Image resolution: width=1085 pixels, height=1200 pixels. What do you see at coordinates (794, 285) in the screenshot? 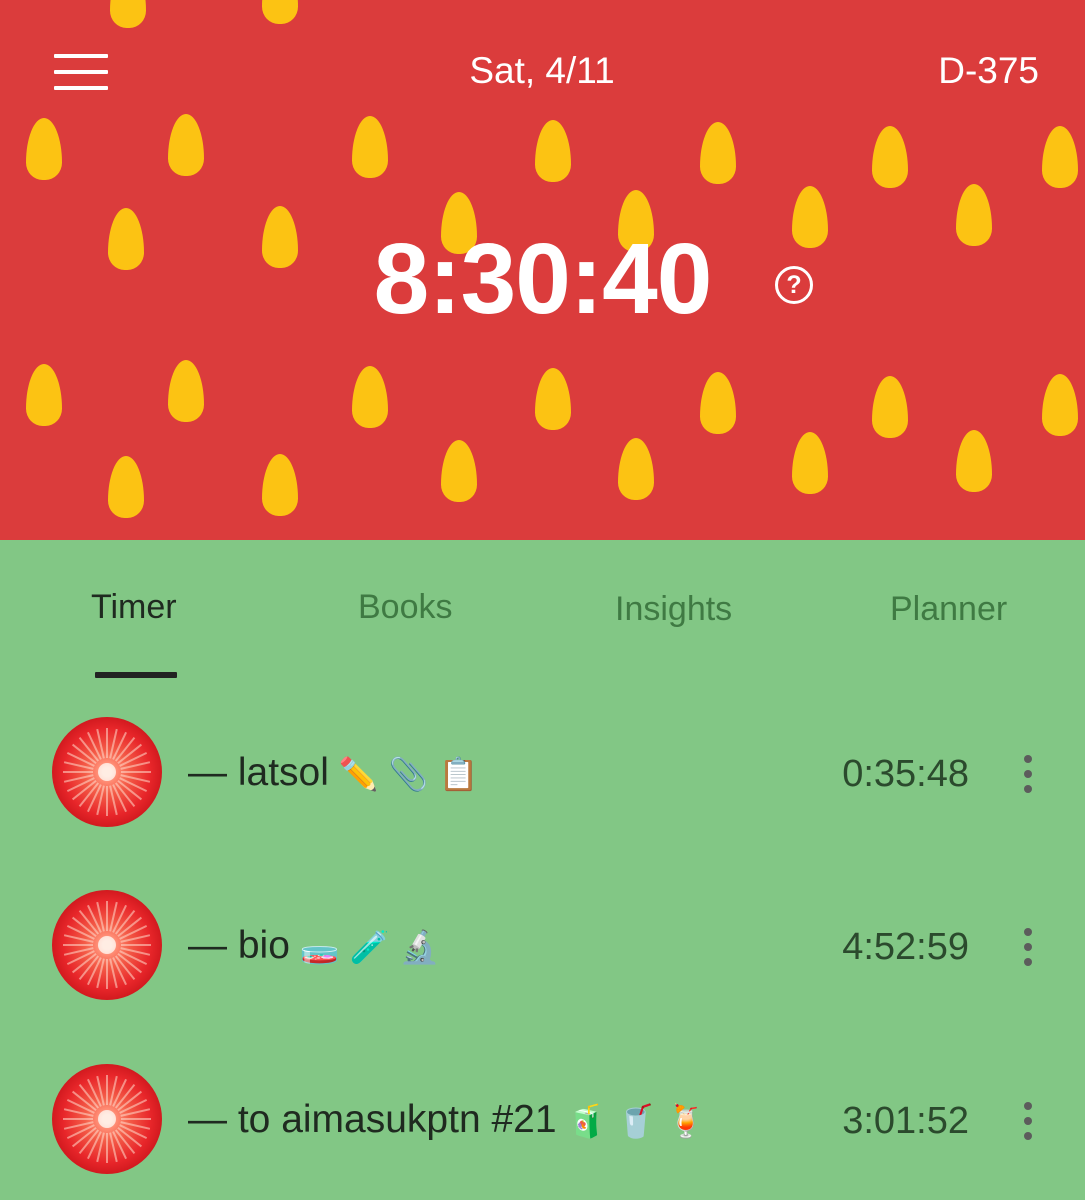
I see `help-icon: ?` at bounding box center [794, 285].